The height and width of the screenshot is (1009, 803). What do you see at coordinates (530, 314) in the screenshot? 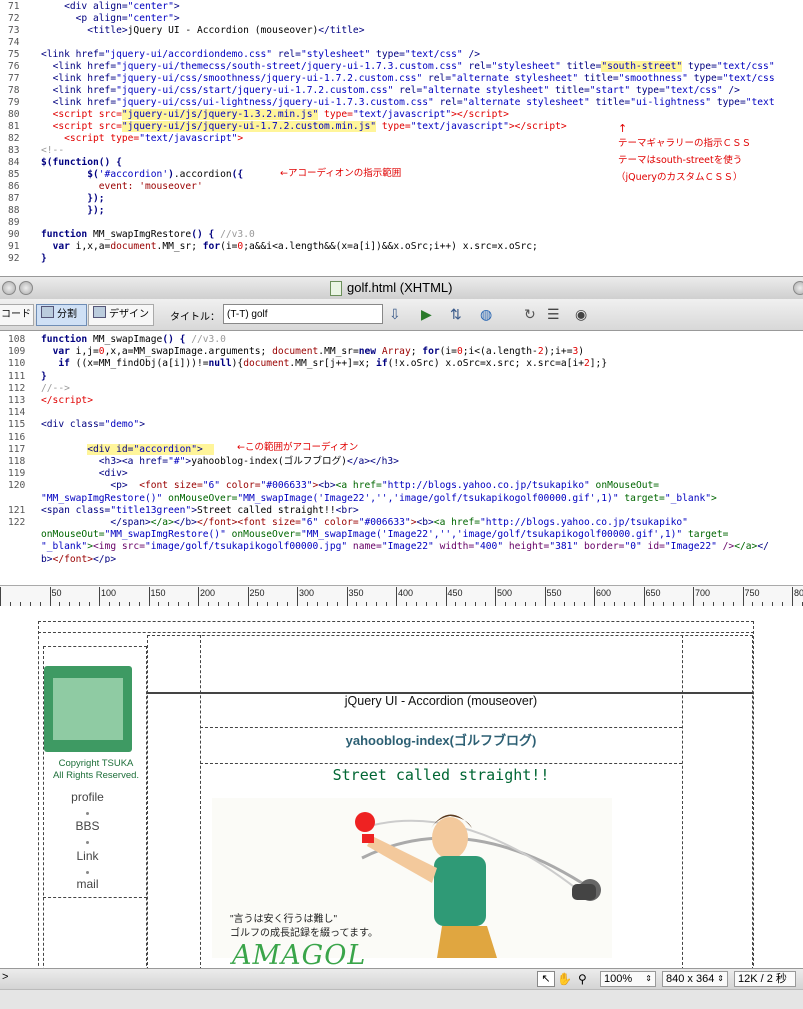
I see `refresh-icon: ↻` at bounding box center [530, 314].